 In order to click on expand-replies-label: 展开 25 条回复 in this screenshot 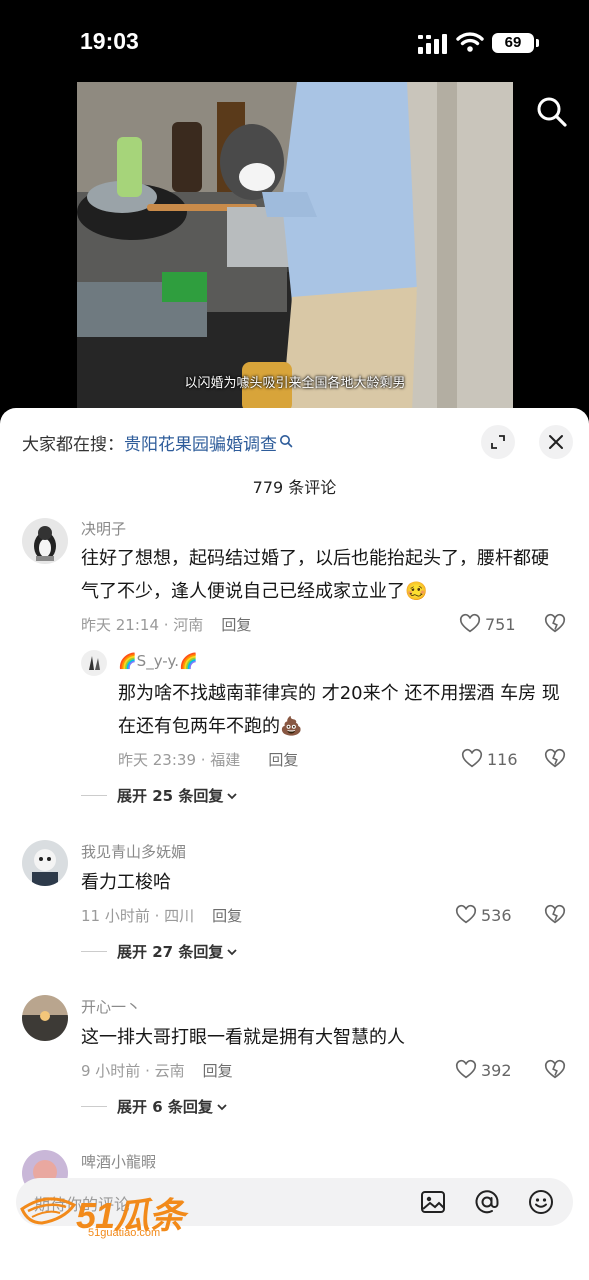, I will do `click(170, 796)`.